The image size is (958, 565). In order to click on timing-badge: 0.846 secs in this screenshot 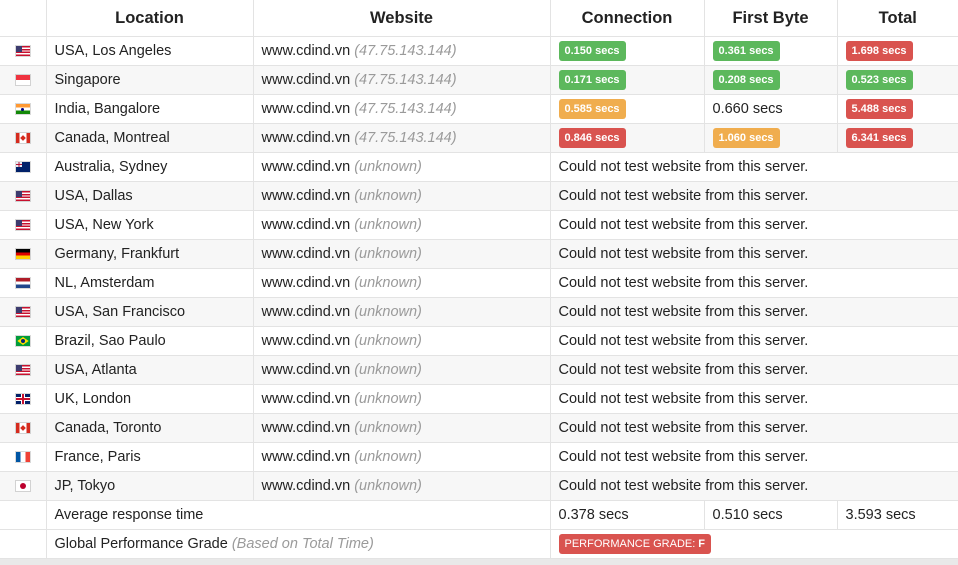, I will do `click(592, 138)`.